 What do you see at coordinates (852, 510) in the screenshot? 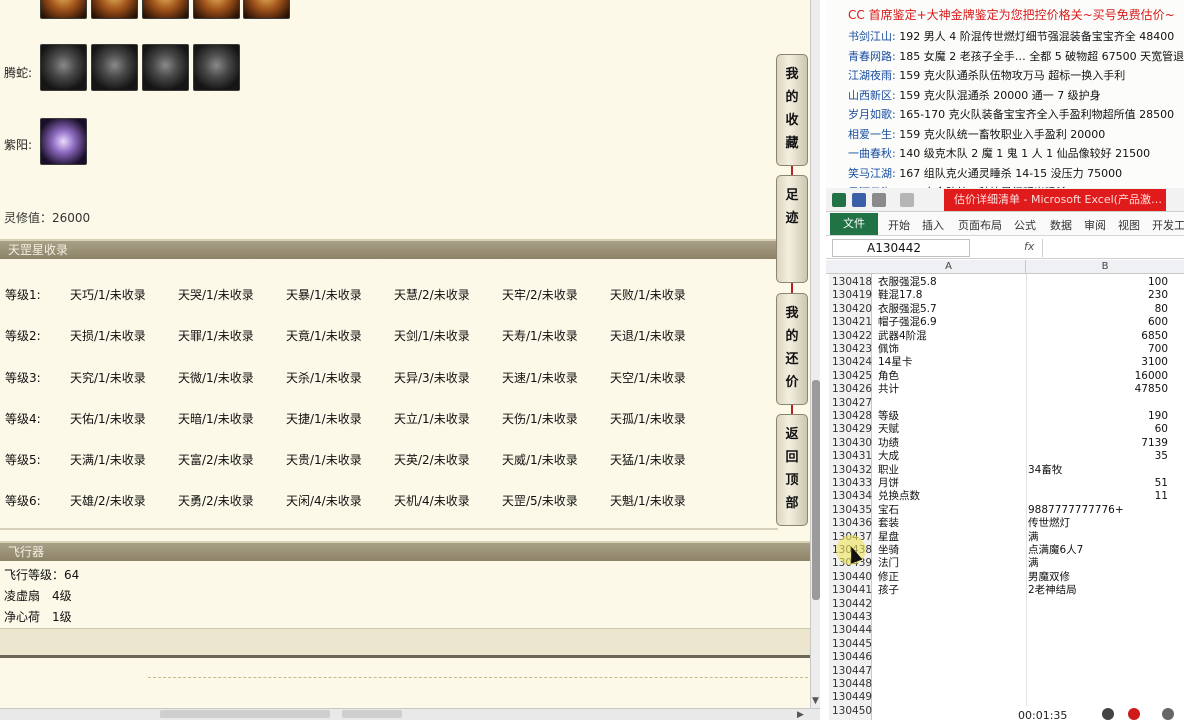
I see `row-number: 130435` at bounding box center [852, 510].